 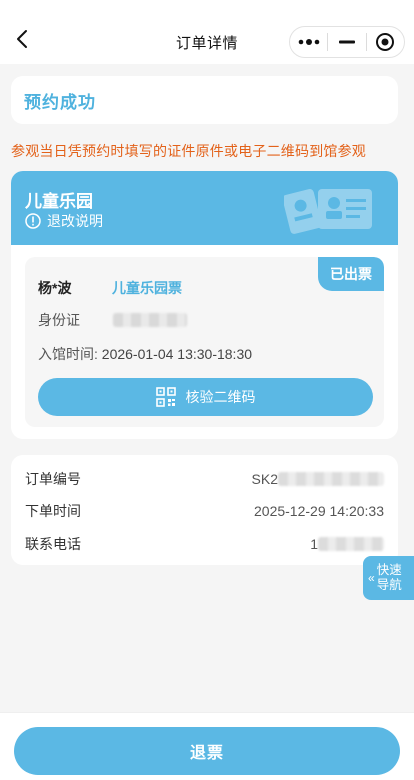 I want to click on close-miniprogram-button, so click(x=385, y=42).